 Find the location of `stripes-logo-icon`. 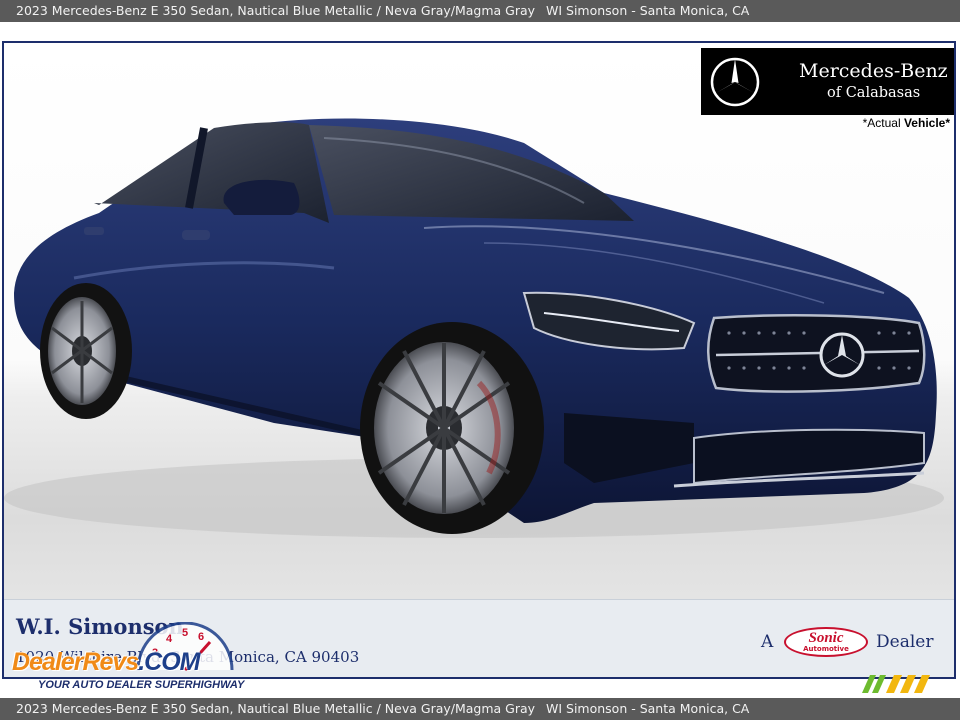

stripes-logo-icon is located at coordinates (896, 684).